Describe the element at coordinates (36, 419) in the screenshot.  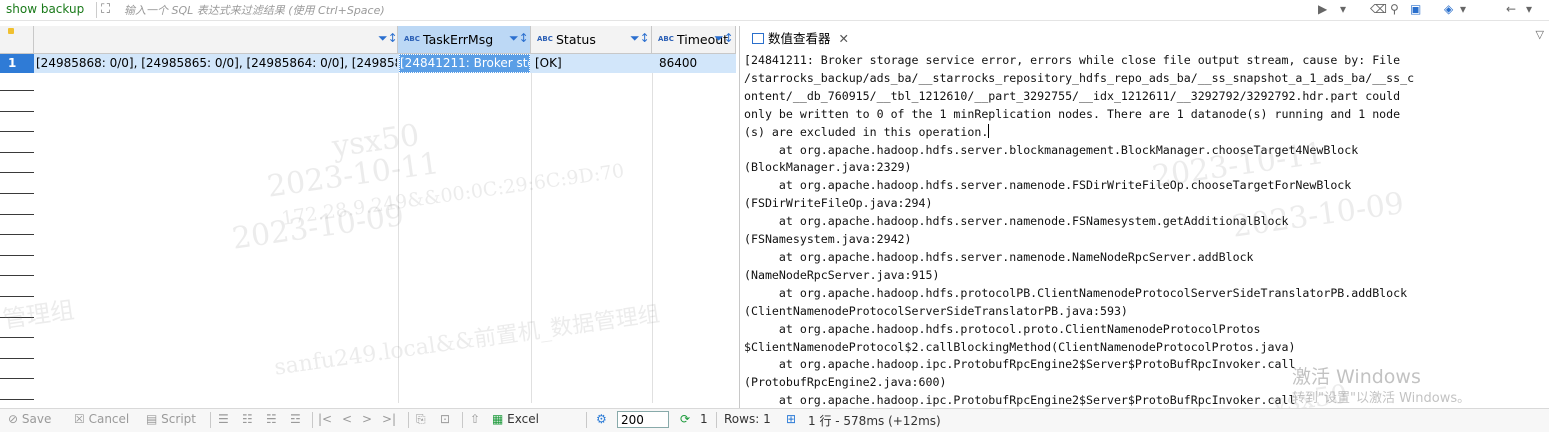
I see `save-label: Save` at that location.